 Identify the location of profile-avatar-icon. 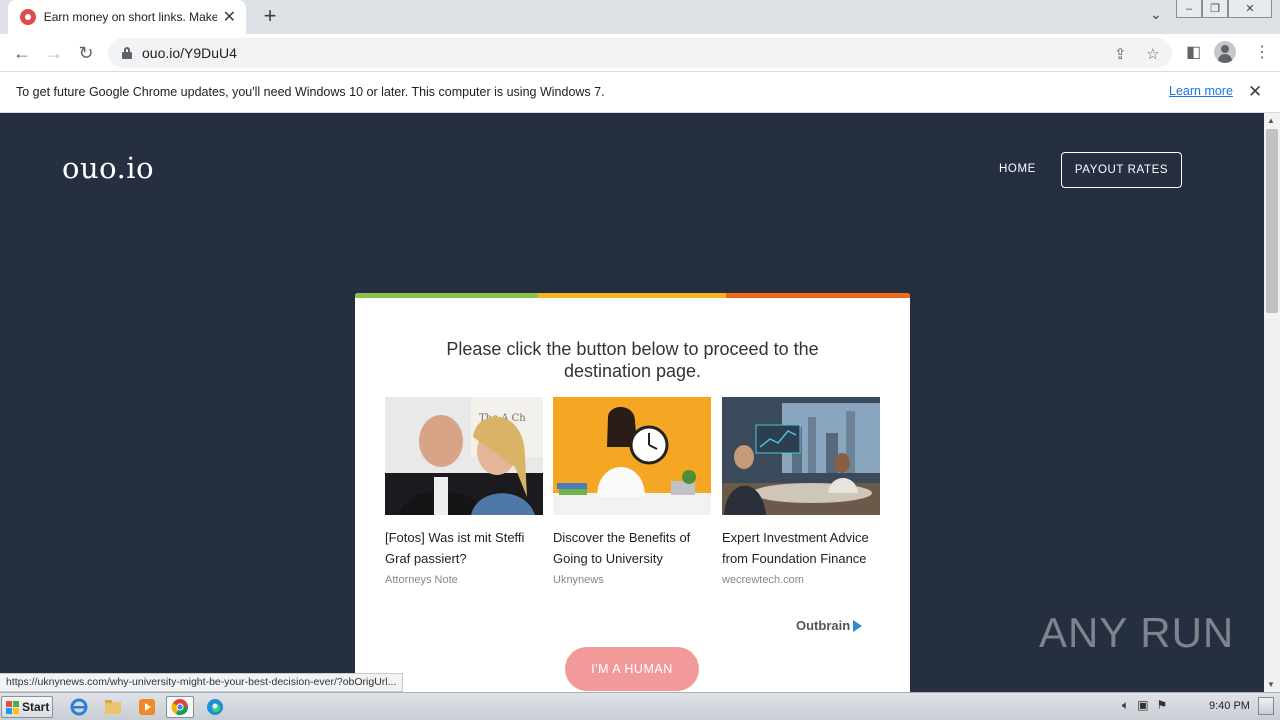
(1225, 52).